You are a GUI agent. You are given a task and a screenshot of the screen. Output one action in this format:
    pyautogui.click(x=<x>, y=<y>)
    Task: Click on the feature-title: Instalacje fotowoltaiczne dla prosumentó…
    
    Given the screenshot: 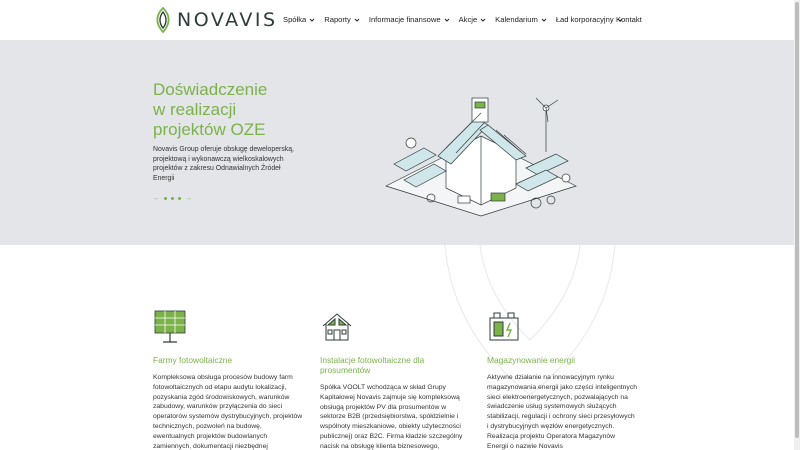 What is the action you would take?
    pyautogui.click(x=395, y=365)
    